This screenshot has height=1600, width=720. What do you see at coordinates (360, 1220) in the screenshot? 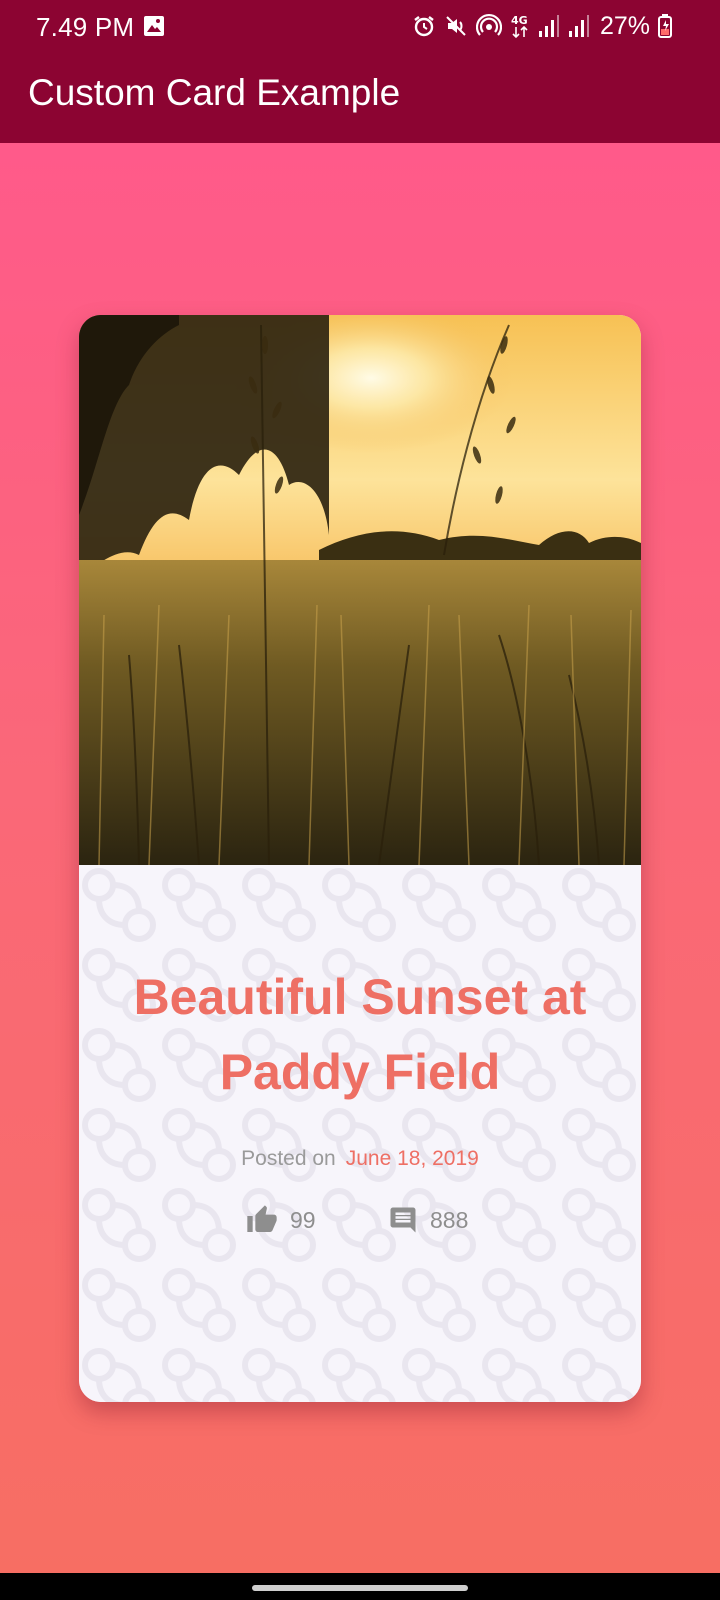
I see `stats-row: 99 888` at bounding box center [360, 1220].